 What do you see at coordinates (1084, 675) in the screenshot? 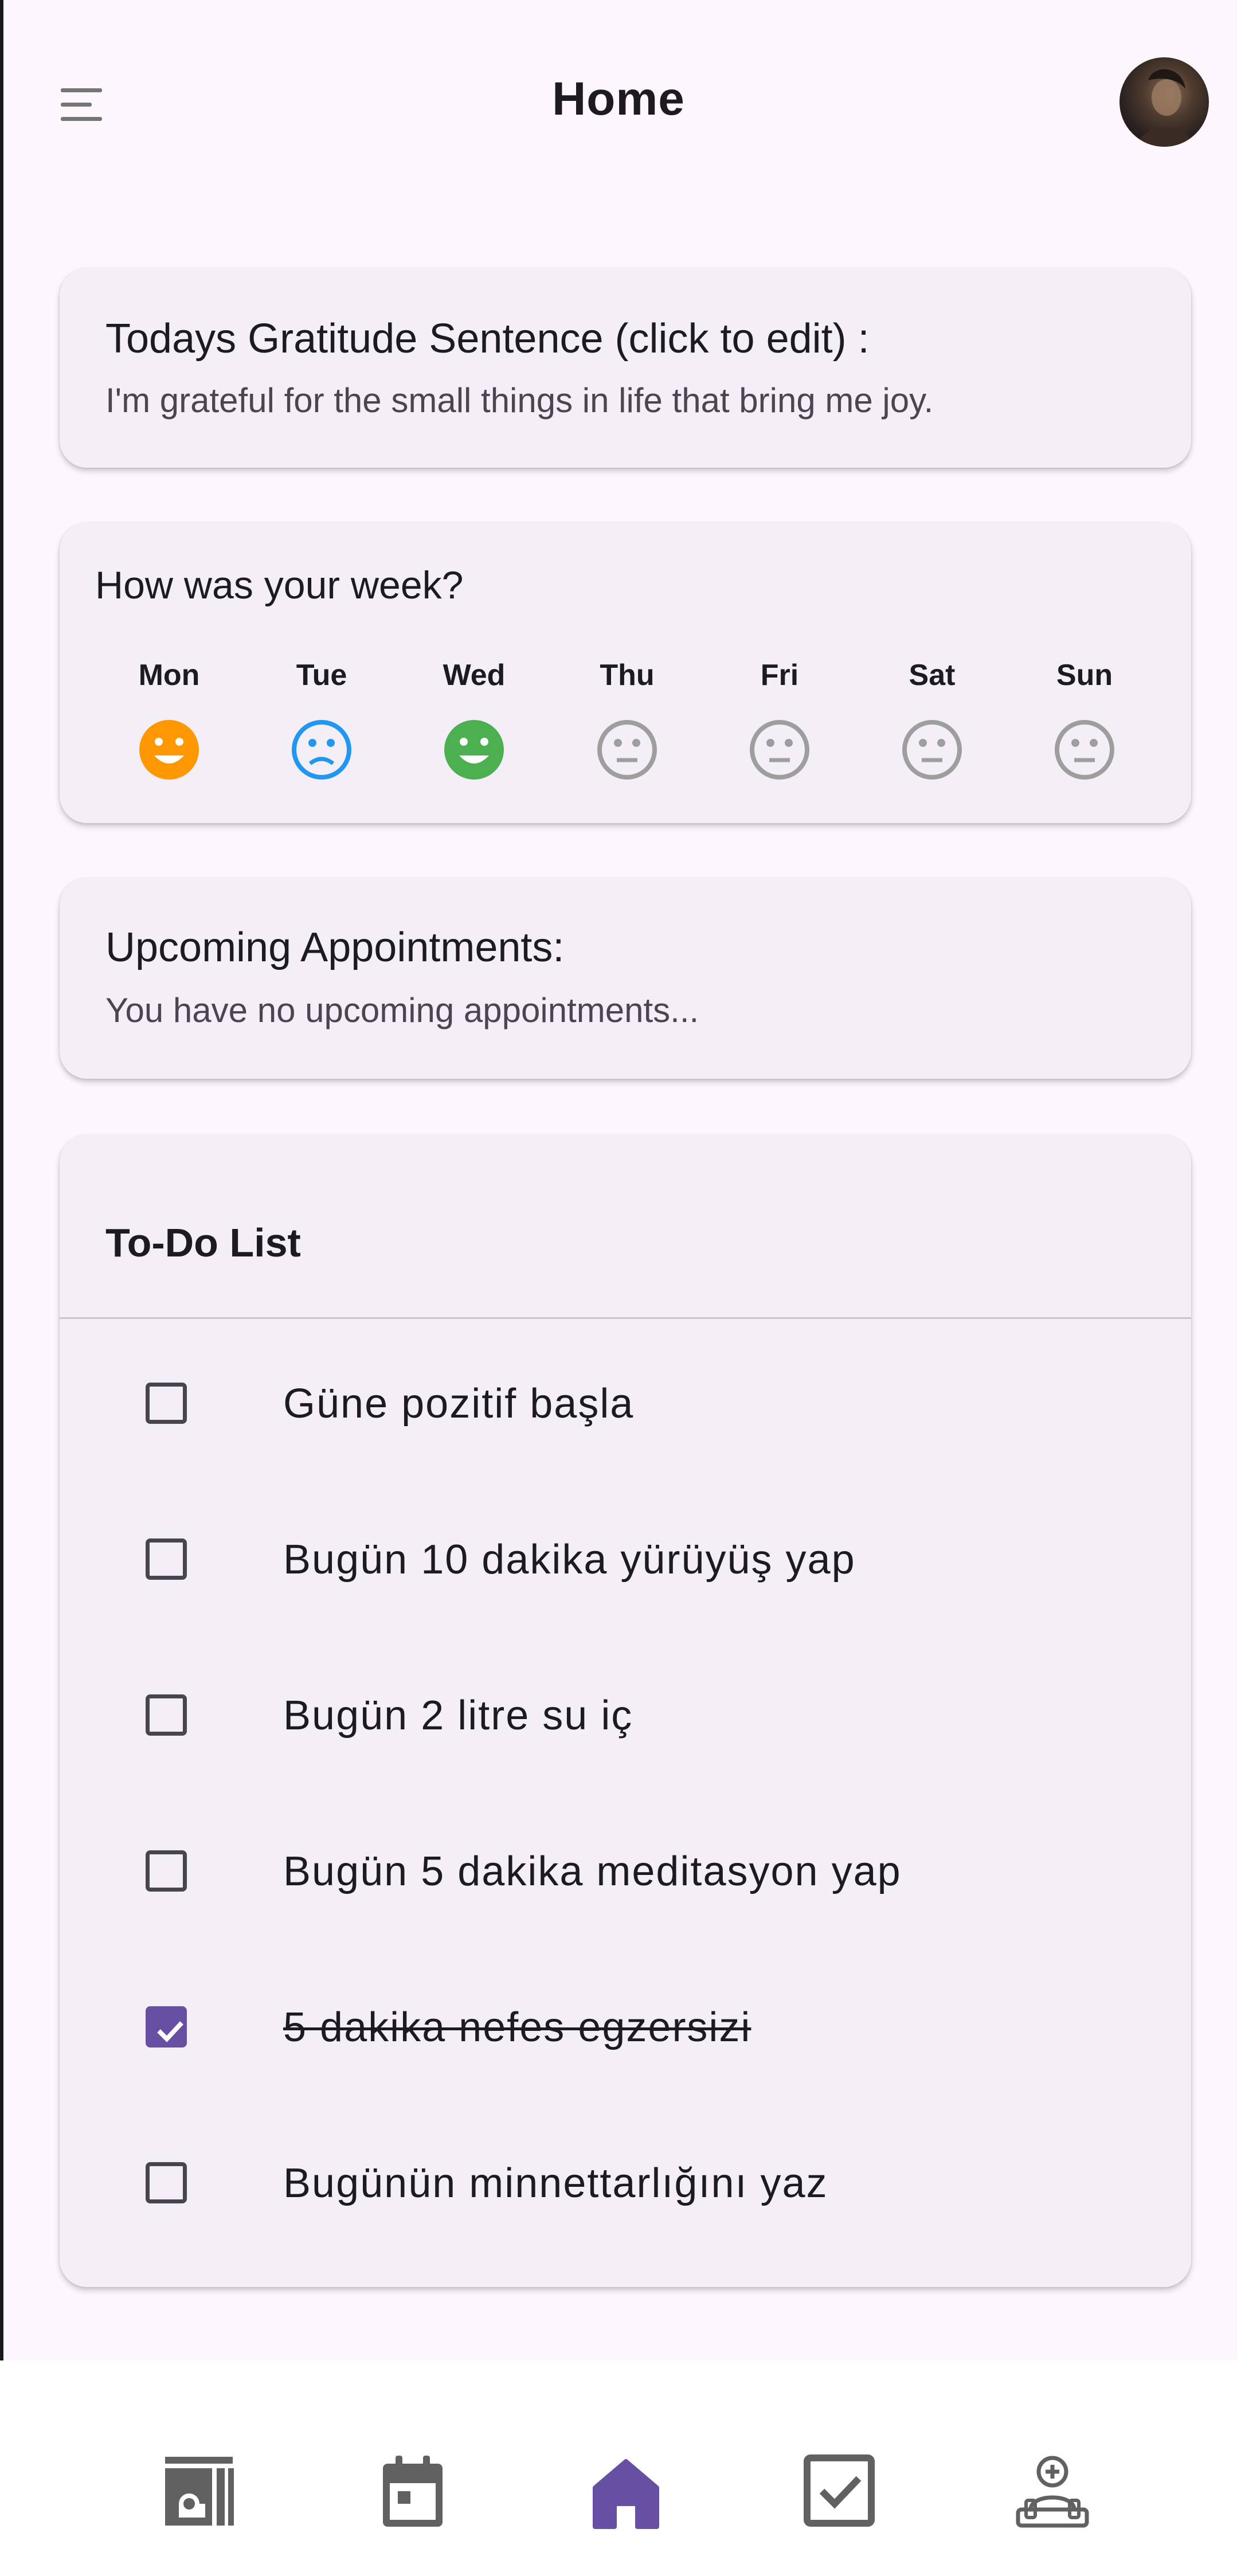
I see `day-label: Sun` at bounding box center [1084, 675].